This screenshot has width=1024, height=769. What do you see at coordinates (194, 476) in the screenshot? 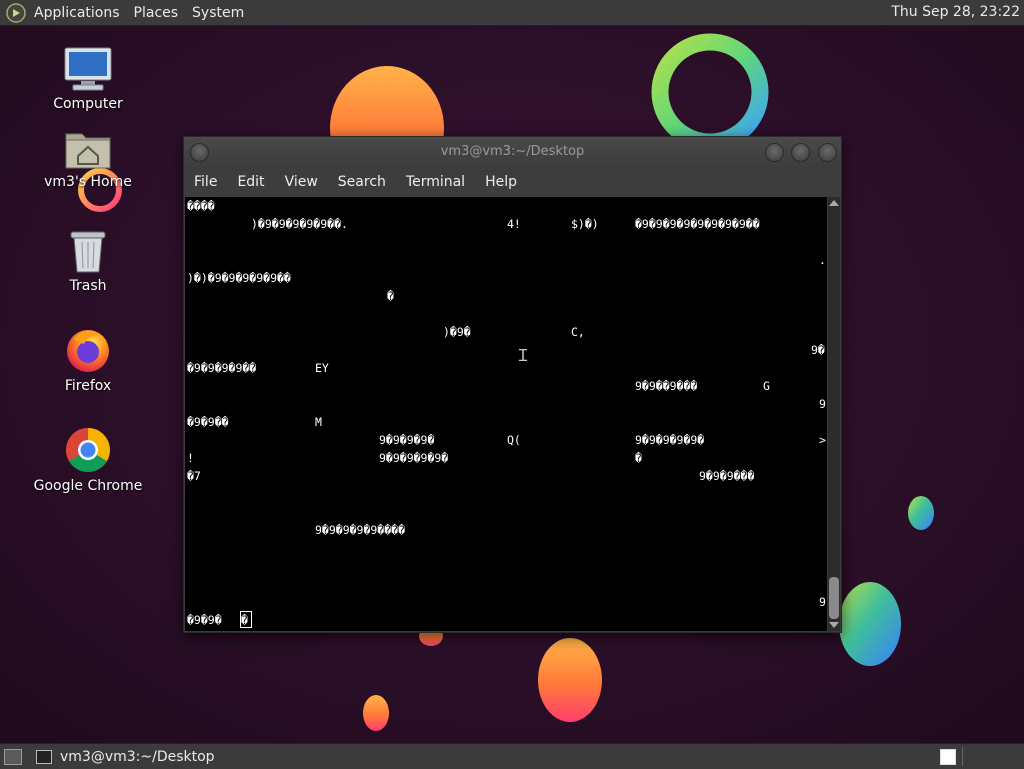
I see `terminal-text: �7` at bounding box center [194, 476].